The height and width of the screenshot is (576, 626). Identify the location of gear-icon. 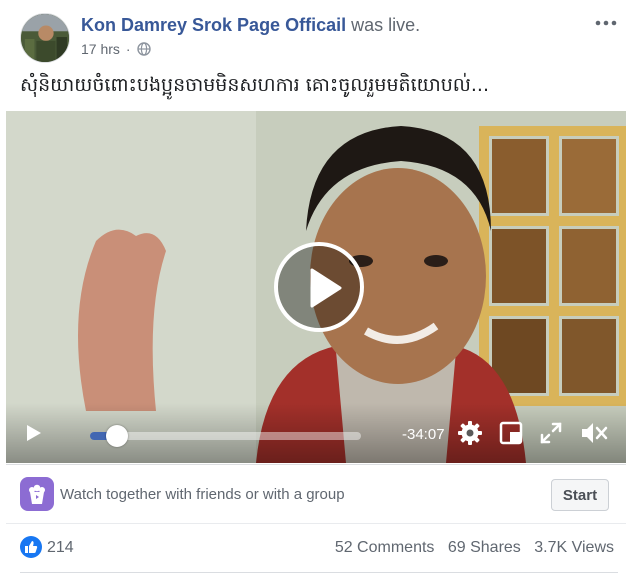
(470, 433).